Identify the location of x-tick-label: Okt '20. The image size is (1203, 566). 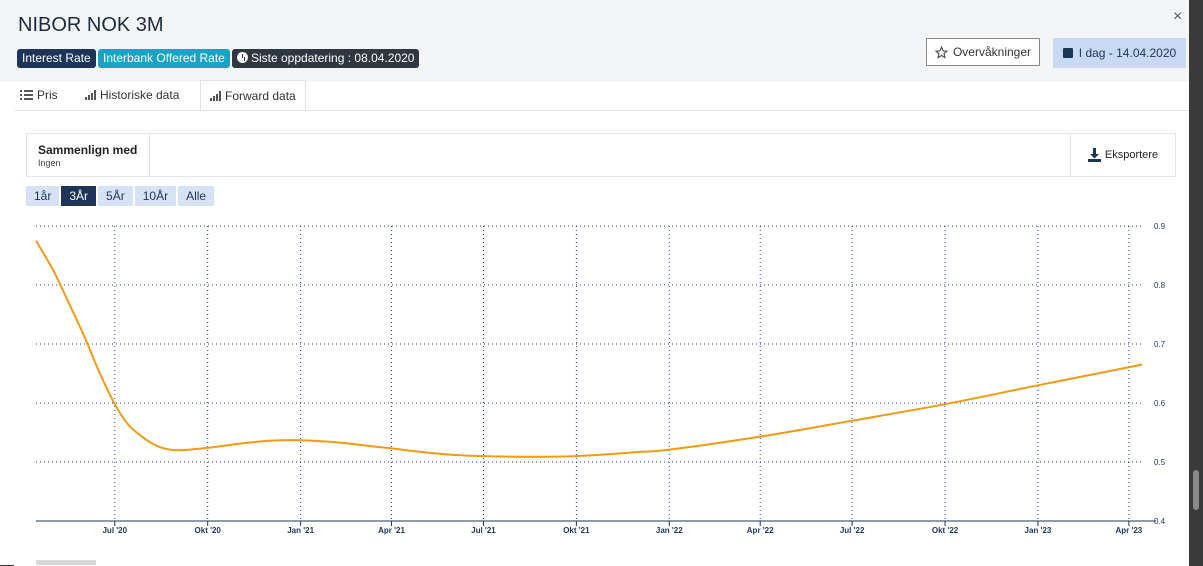
(208, 530).